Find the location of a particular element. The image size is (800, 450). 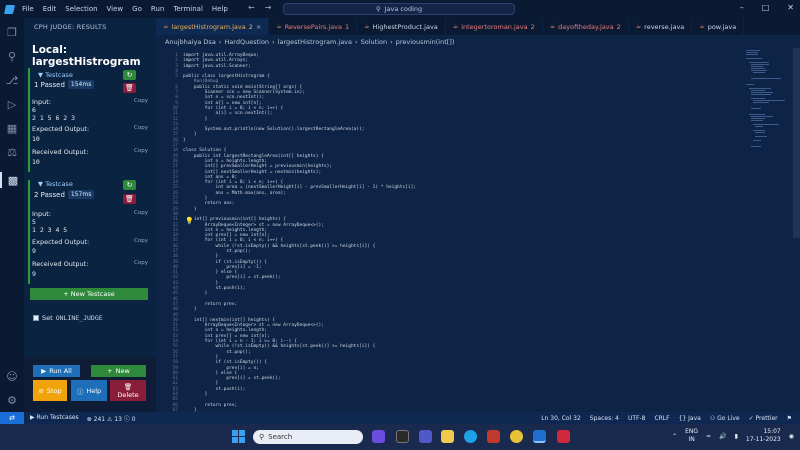

file-explorer-icon is located at coordinates (447, 436).